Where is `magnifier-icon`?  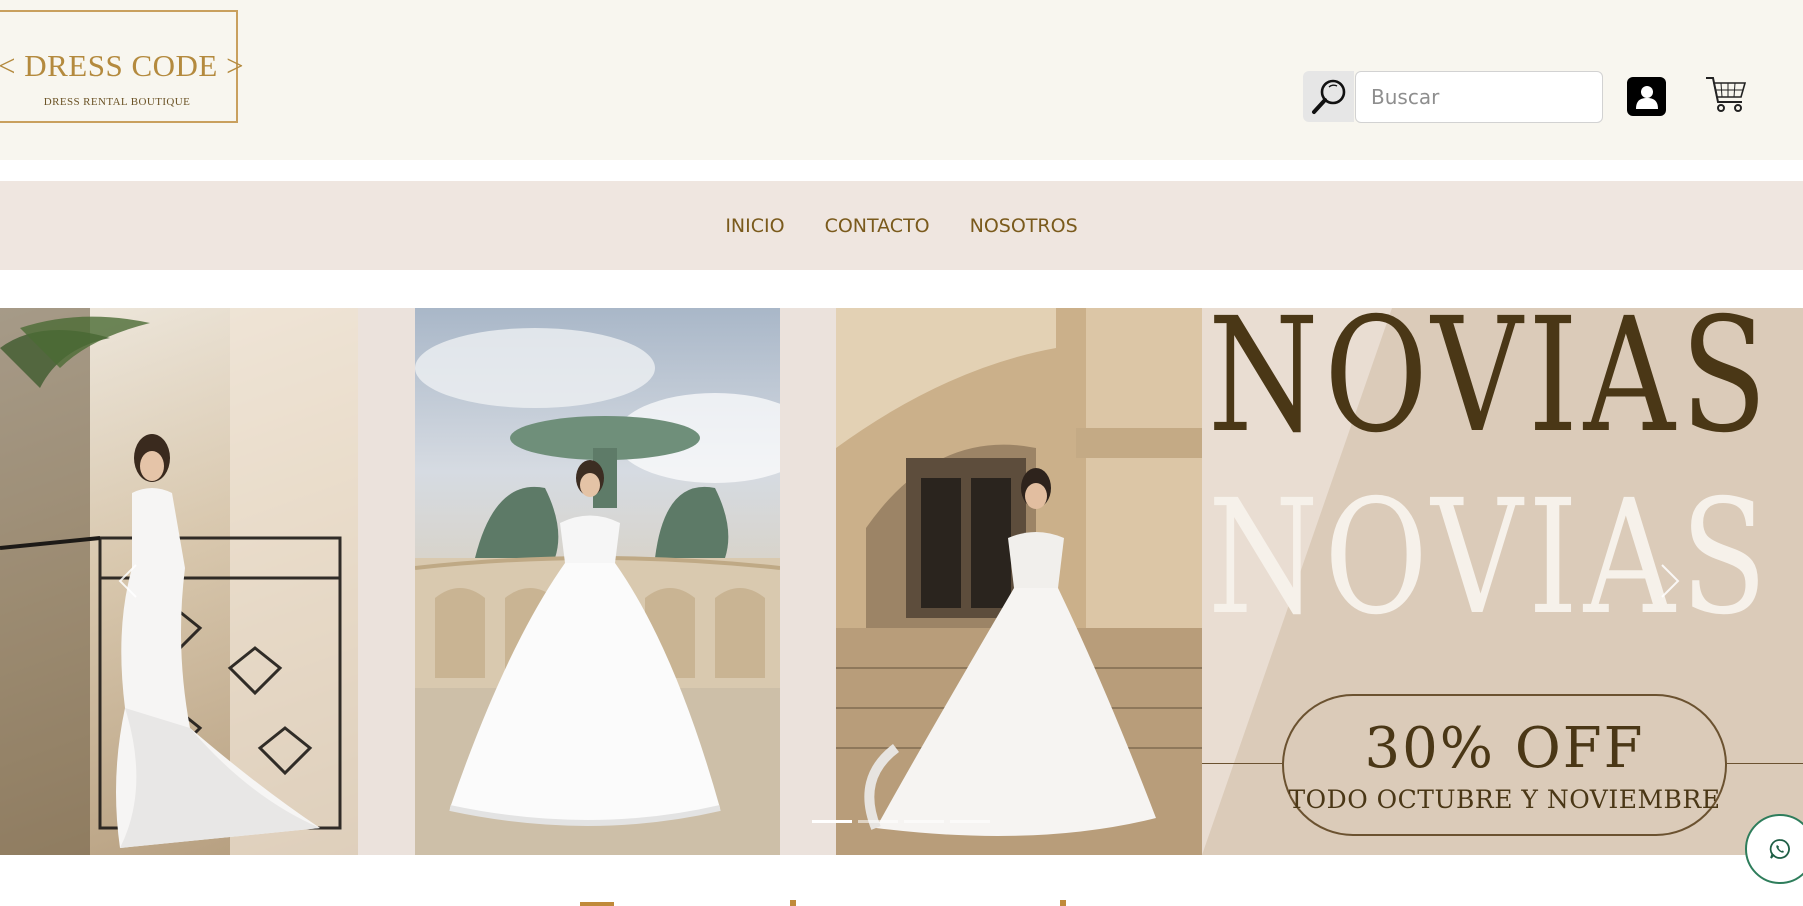 magnifier-icon is located at coordinates (1328, 96).